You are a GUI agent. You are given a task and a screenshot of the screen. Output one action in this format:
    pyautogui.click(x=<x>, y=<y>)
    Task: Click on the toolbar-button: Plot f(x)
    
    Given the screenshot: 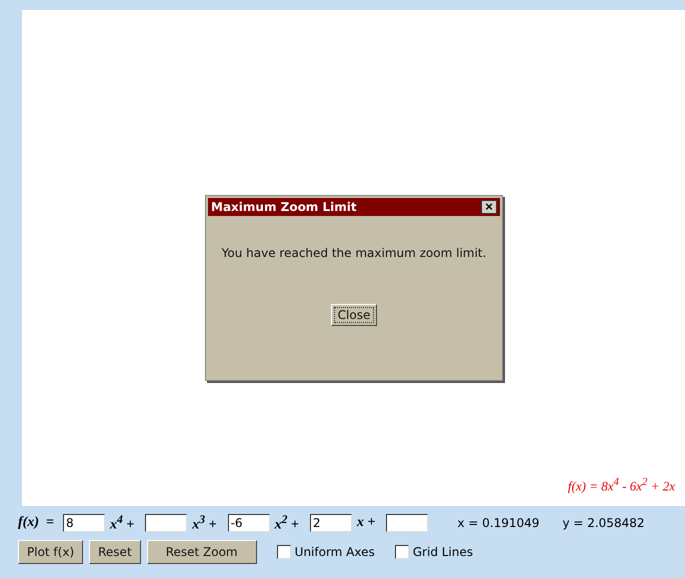 What is the action you would take?
    pyautogui.click(x=51, y=552)
    